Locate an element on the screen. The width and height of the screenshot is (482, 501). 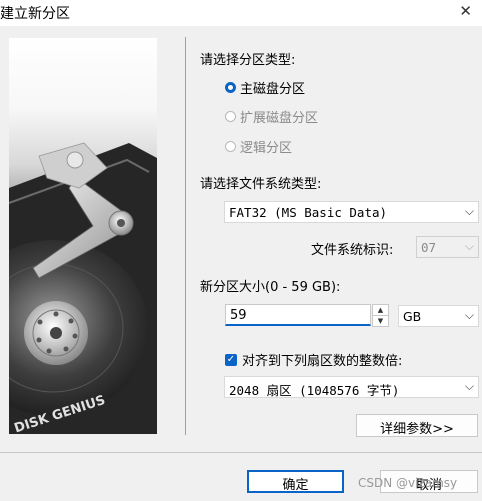
radio-extended-partition: 扩展磁盘分区 is located at coordinates (272, 116).